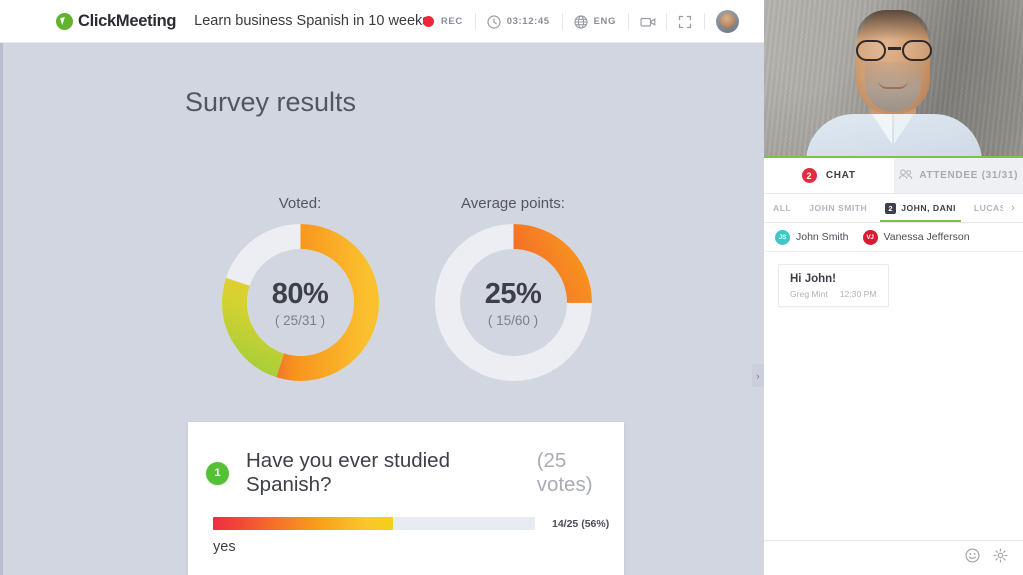 This screenshot has width=1023, height=575. What do you see at coordinates (822, 237) in the screenshot?
I see `participant-name: John Smith` at bounding box center [822, 237].